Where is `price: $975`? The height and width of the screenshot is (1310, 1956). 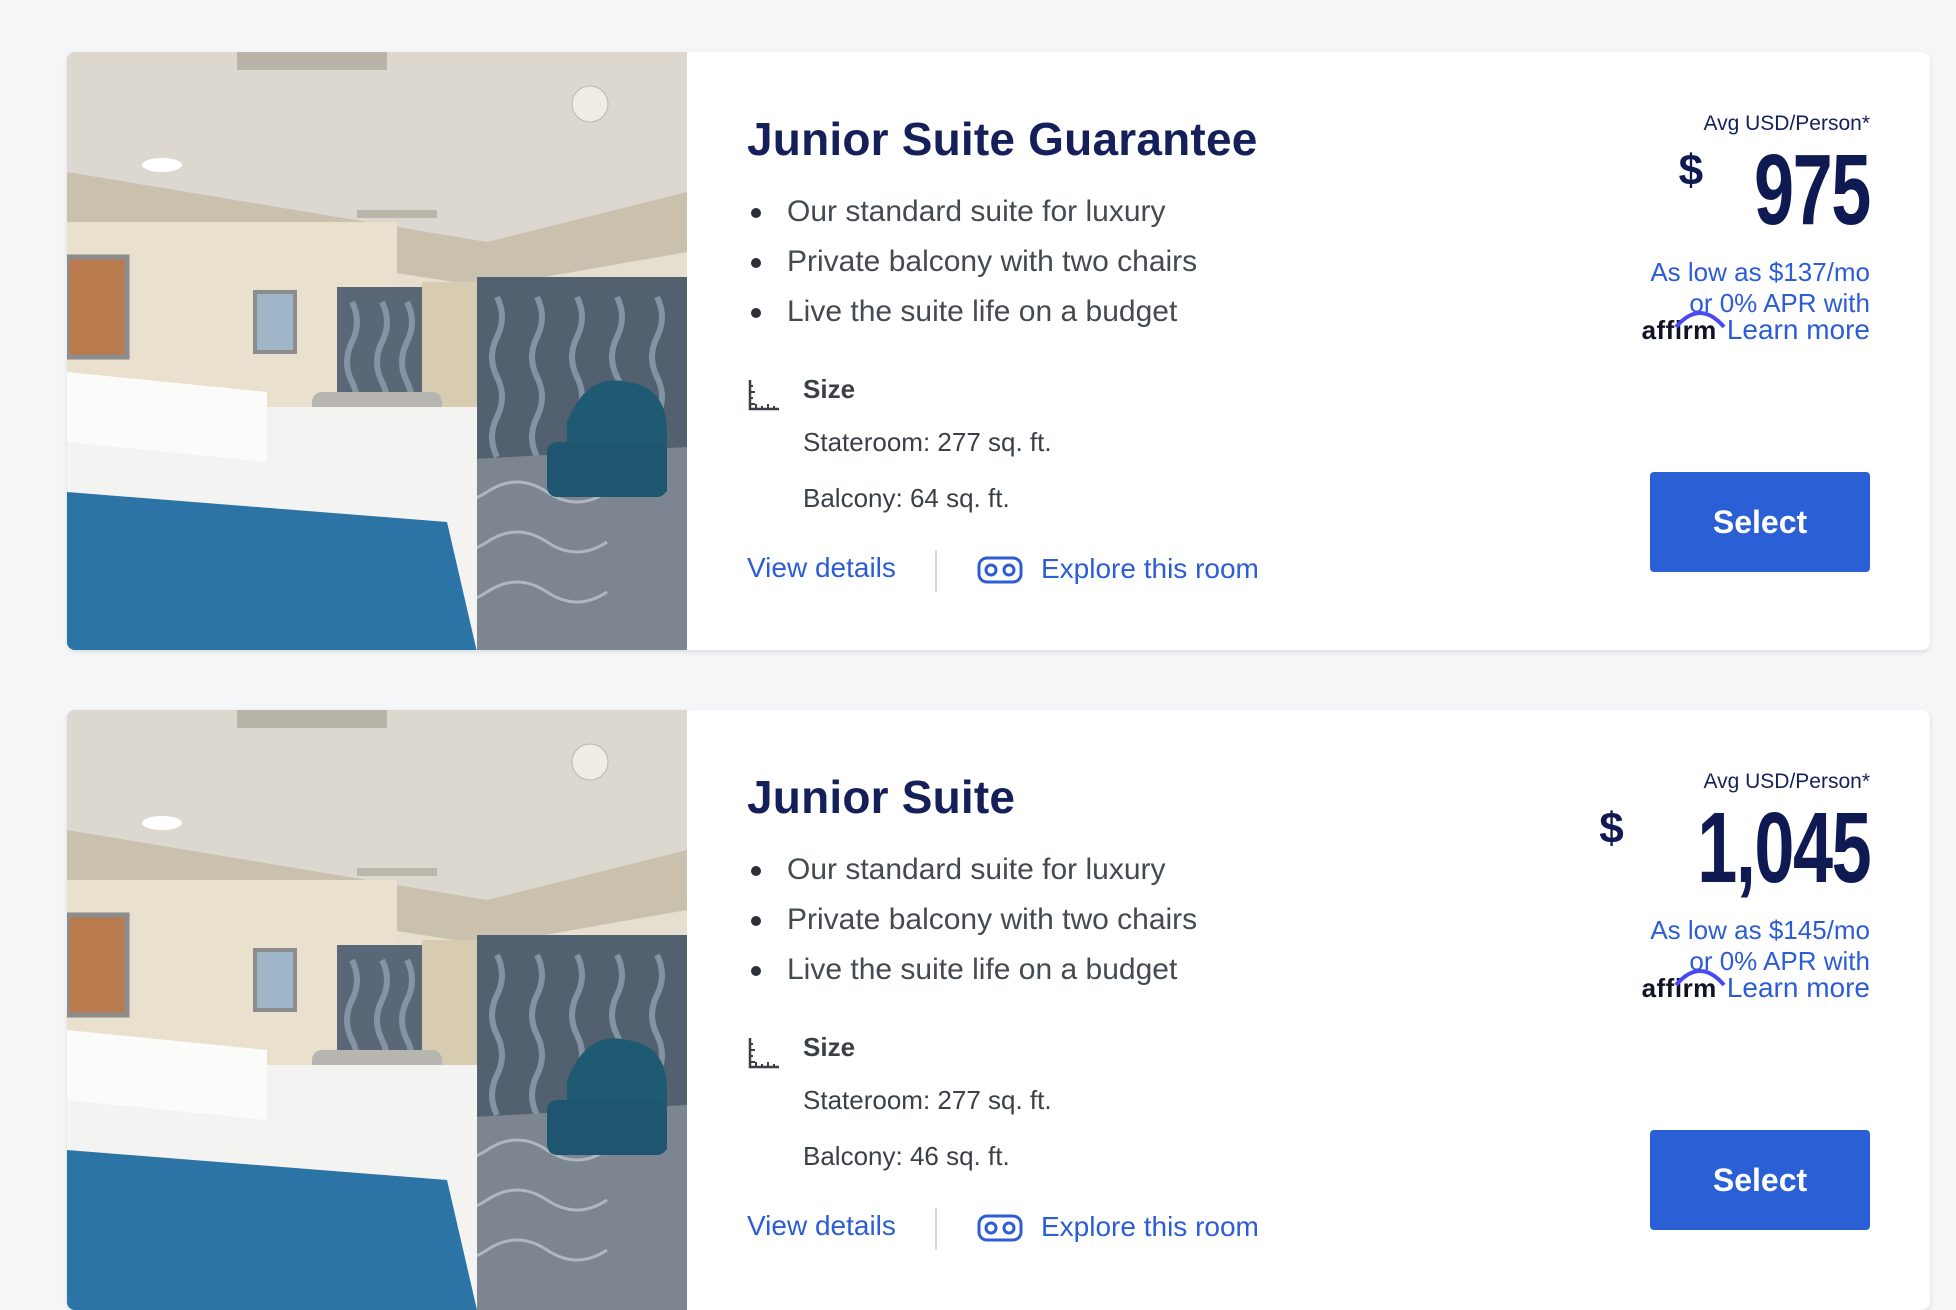 price: $975 is located at coordinates (1775, 190).